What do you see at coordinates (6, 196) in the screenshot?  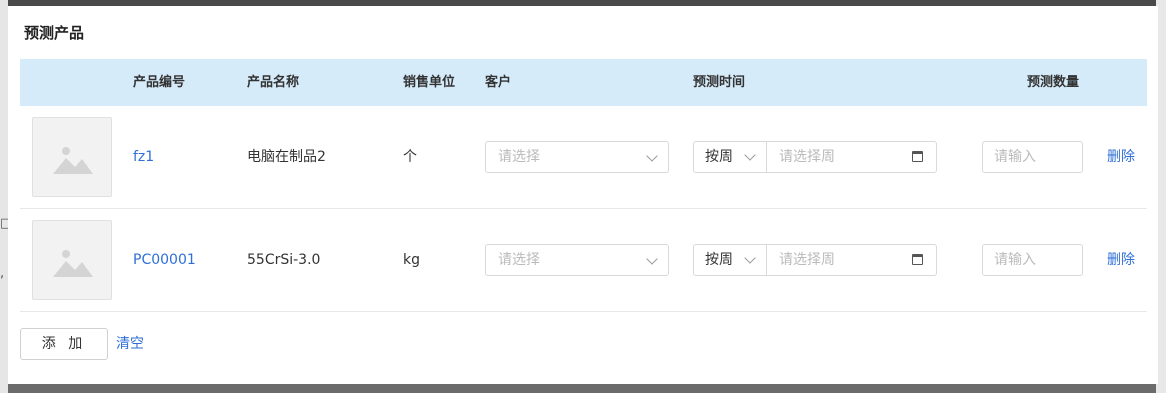 I see `backdrop-left-panel: □ ,` at bounding box center [6, 196].